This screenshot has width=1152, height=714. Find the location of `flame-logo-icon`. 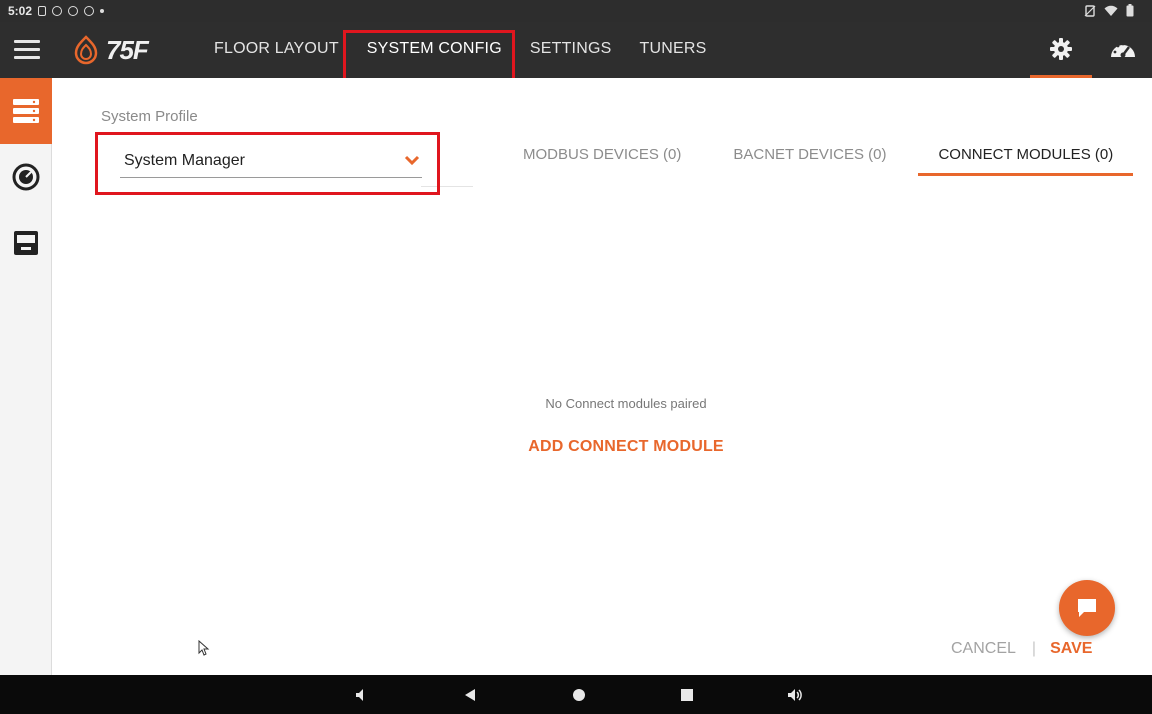

flame-logo-icon is located at coordinates (86, 50).